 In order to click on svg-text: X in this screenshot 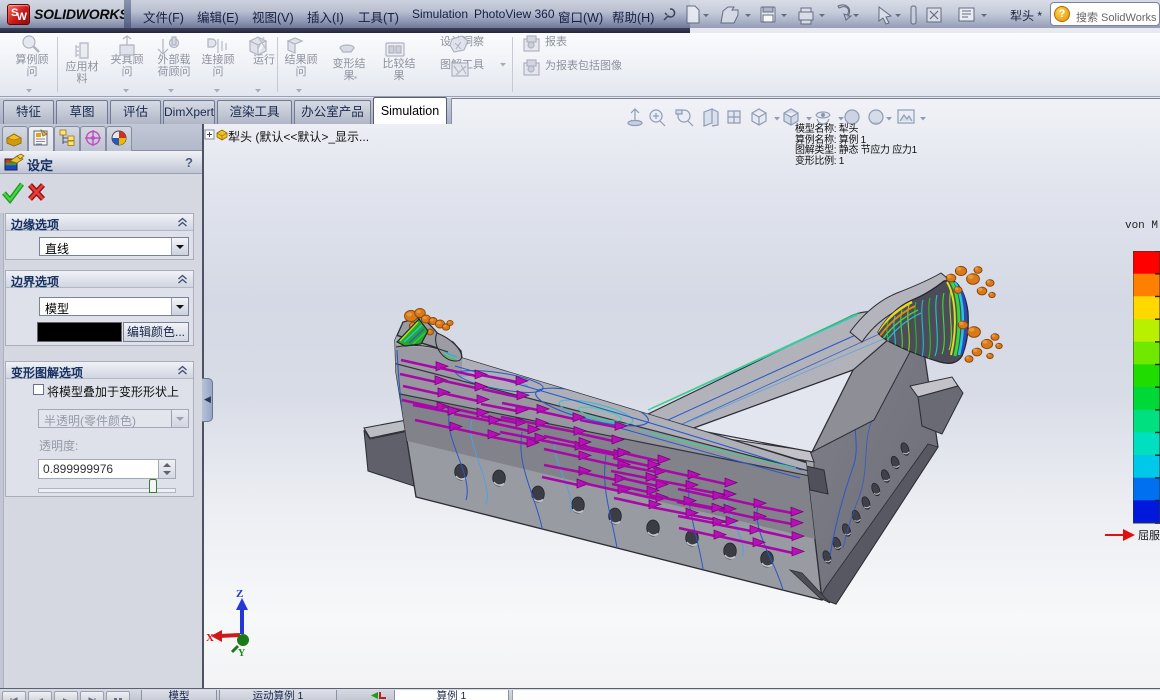, I will do `click(210, 638)`.